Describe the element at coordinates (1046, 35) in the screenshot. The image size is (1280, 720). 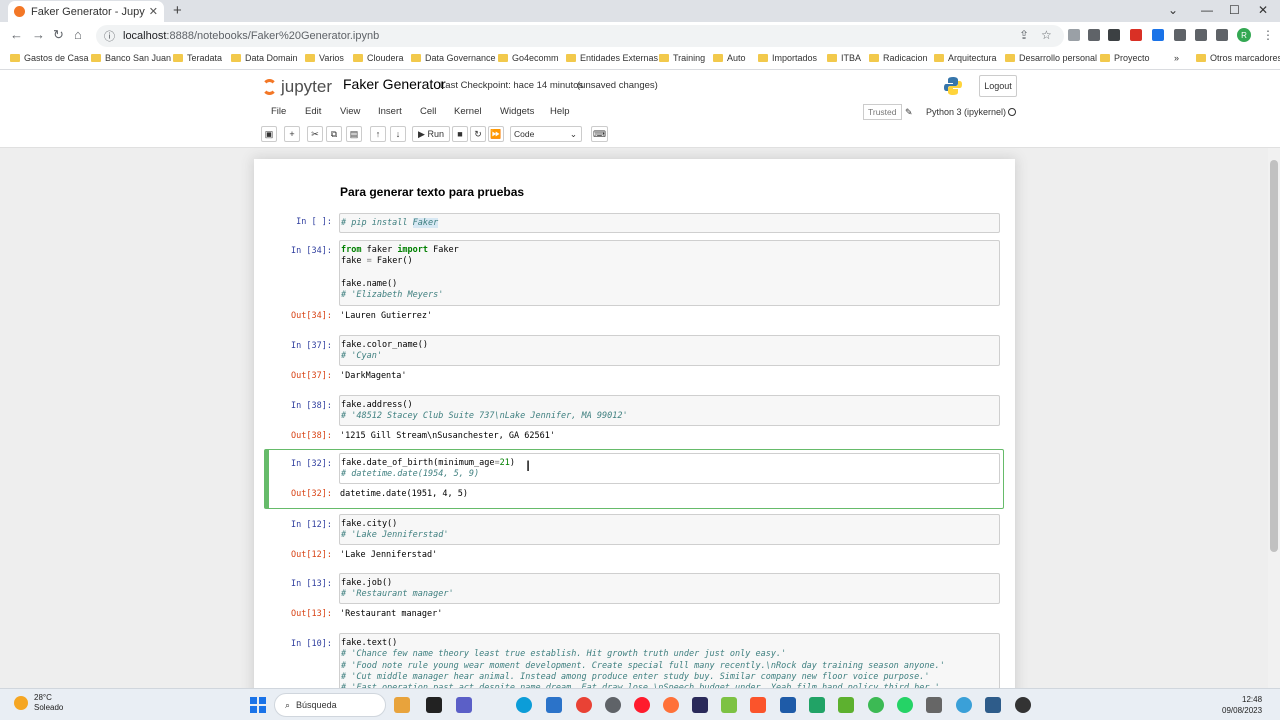
I see `bookmark-star-icon: ☆` at that location.